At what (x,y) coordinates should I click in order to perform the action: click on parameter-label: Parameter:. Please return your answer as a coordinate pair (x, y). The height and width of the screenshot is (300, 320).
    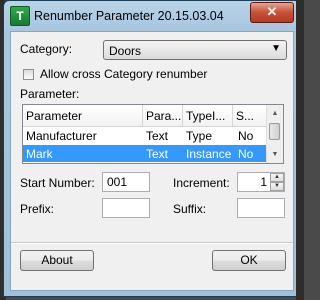
    Looking at the image, I should click on (50, 94).